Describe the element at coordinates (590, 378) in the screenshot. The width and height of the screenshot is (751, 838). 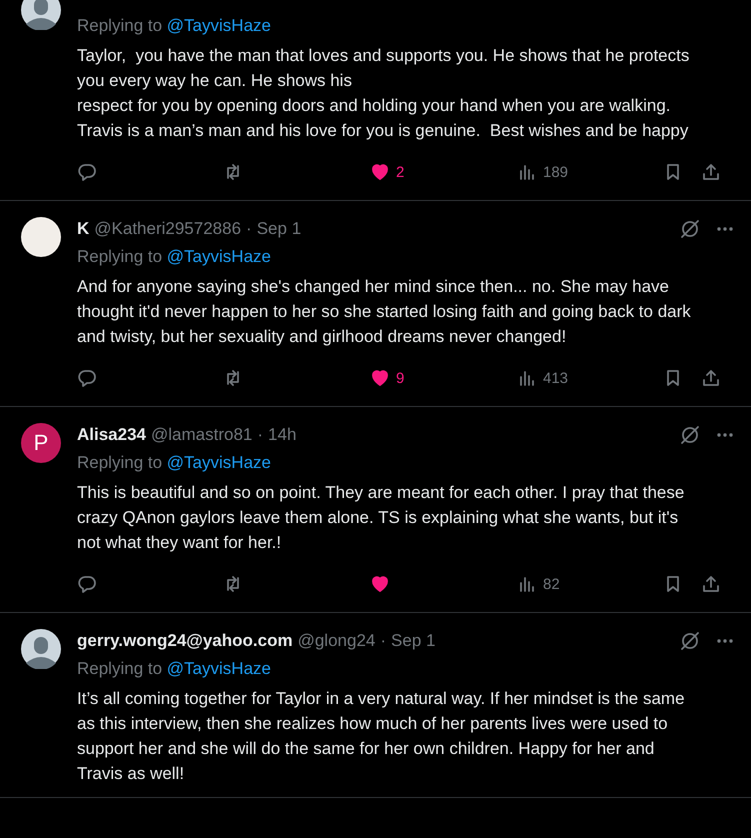
I see `views-button: 413` at that location.